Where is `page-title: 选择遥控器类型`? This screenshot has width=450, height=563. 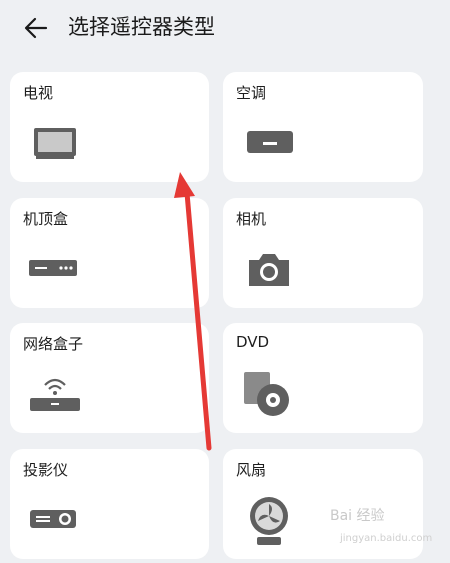
page-title: 选择遥控器类型 is located at coordinates (141, 27).